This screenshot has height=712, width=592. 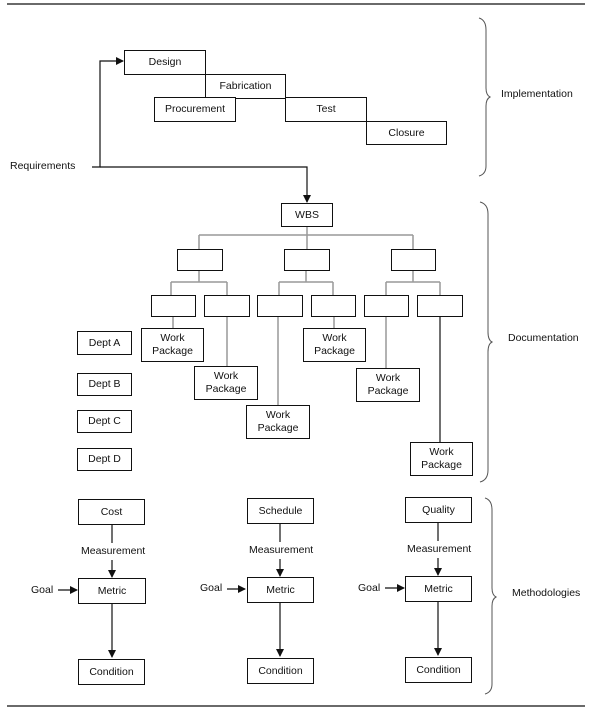 What do you see at coordinates (280, 590) in the screenshot?
I see `schedule-metric-box: Metric` at bounding box center [280, 590].